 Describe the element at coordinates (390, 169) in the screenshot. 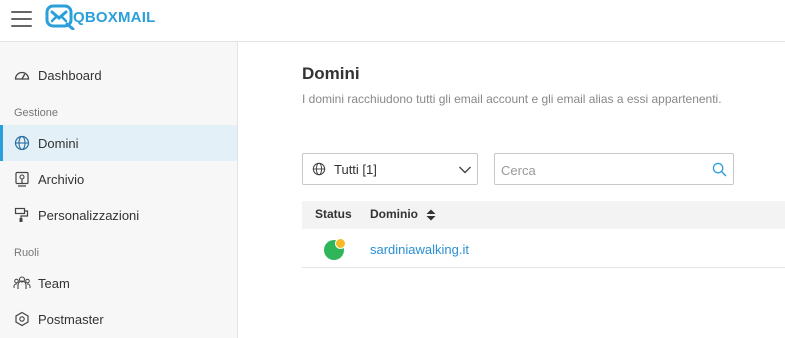

I see `domain-filter-select: Tutti [1]` at that location.